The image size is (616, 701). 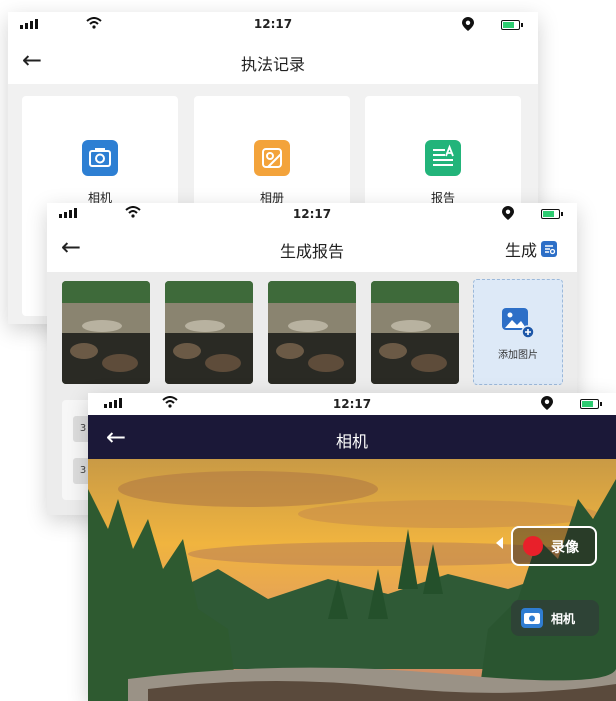 What do you see at coordinates (549, 249) in the screenshot?
I see `generate-icon` at bounding box center [549, 249].